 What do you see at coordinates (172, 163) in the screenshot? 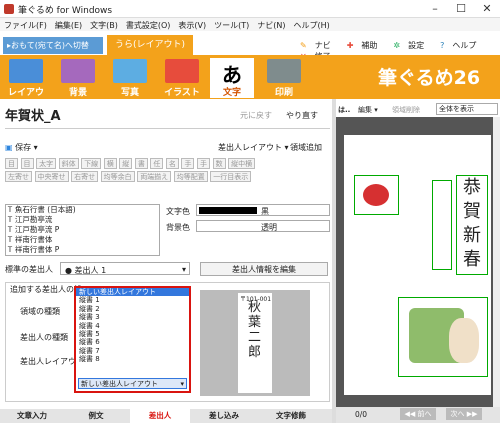
I see `format-button: 名` at bounding box center [172, 163].